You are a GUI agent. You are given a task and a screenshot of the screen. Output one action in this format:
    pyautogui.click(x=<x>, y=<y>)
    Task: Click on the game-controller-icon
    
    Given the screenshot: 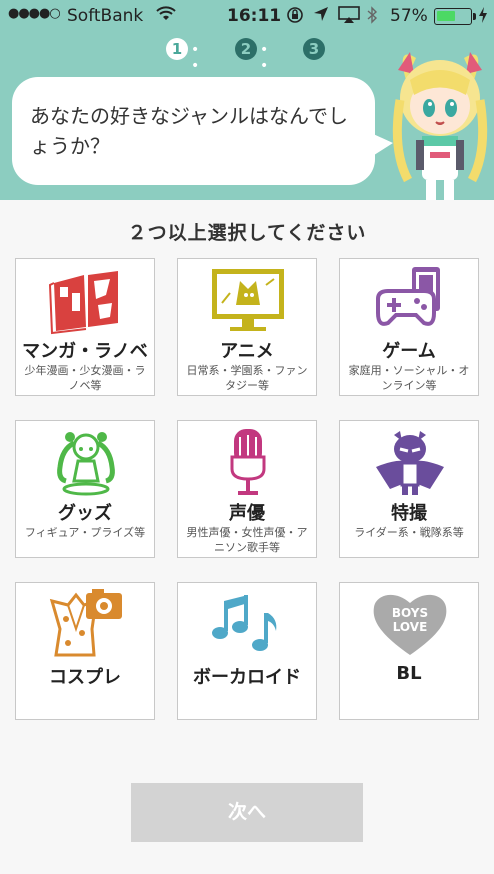 What is the action you would take?
    pyautogui.click(x=408, y=296)
    